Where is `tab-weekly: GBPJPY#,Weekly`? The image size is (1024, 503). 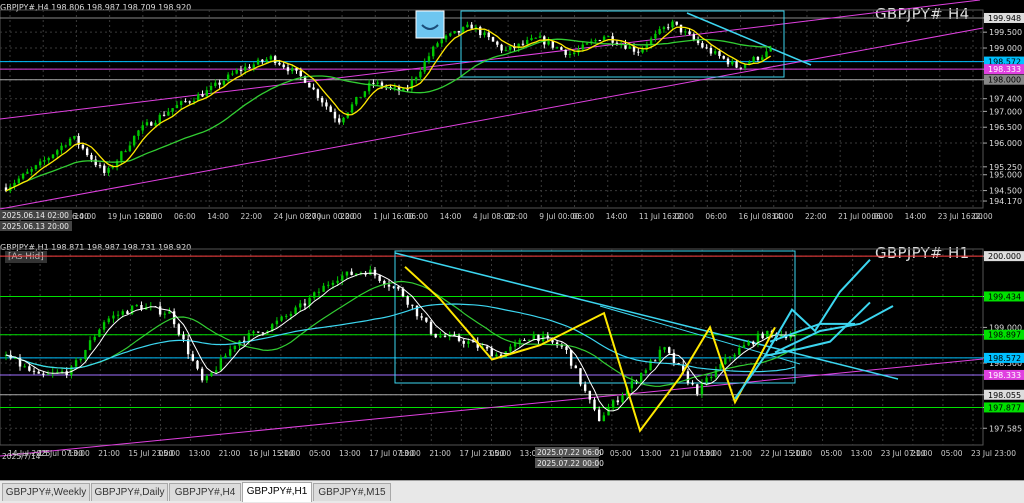
tab-weekly: GBPJPY#,Weekly is located at coordinates (46, 492).